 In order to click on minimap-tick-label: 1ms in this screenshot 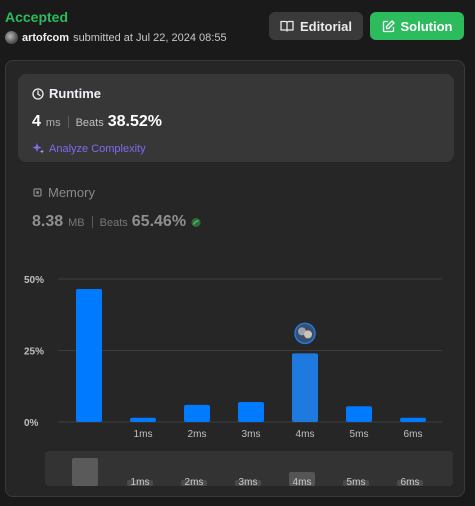, I will do `click(140, 482)`.